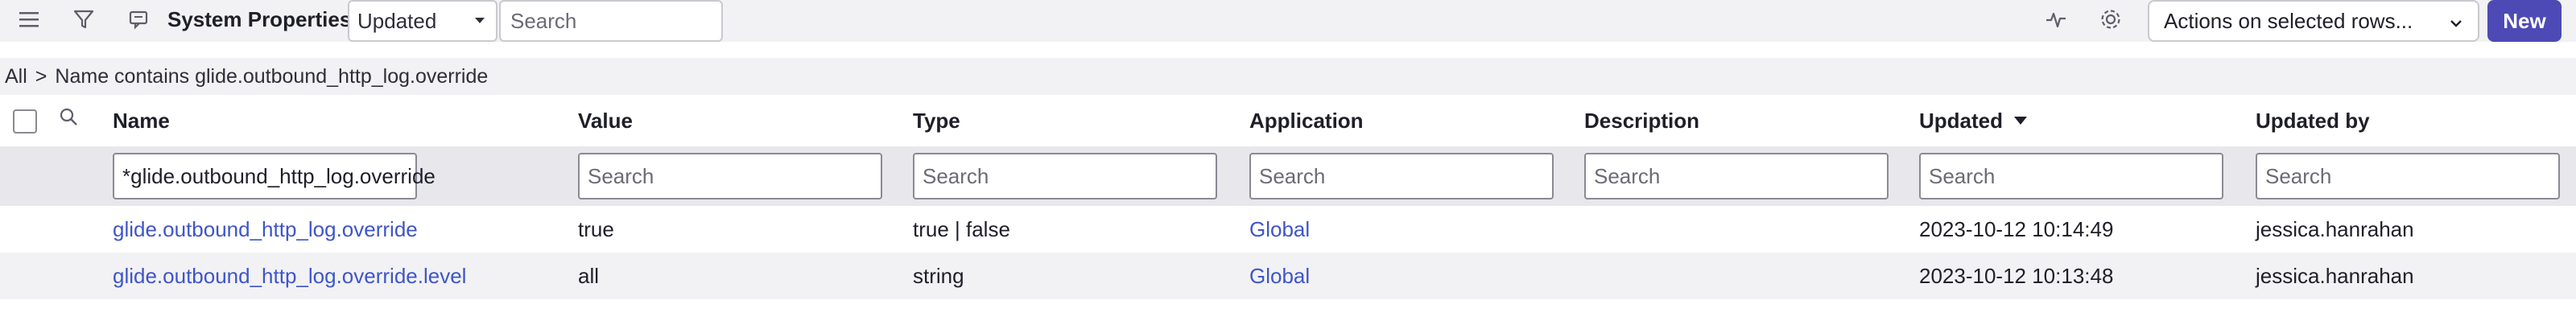  Describe the element at coordinates (1401, 176) in the screenshot. I see `application-search-input: Search` at that location.